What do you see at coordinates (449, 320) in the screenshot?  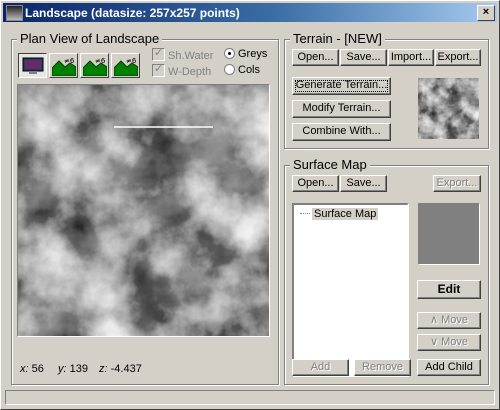 I see `move-up-button: ∧ Move` at bounding box center [449, 320].